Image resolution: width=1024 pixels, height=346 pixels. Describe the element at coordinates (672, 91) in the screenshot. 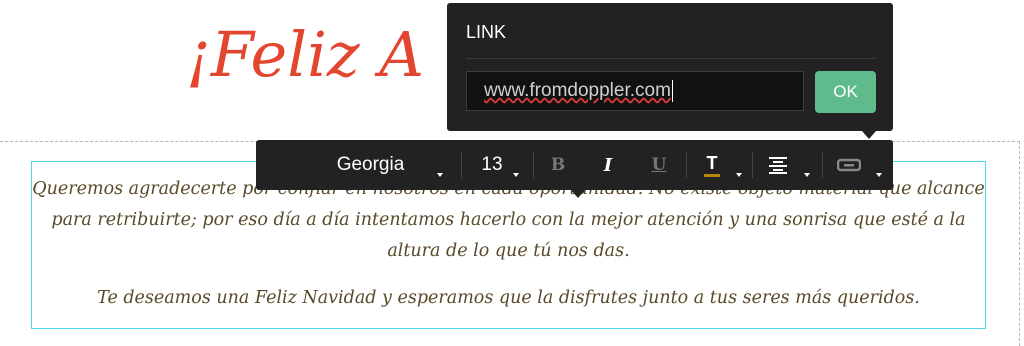

I see `text-cursor` at that location.